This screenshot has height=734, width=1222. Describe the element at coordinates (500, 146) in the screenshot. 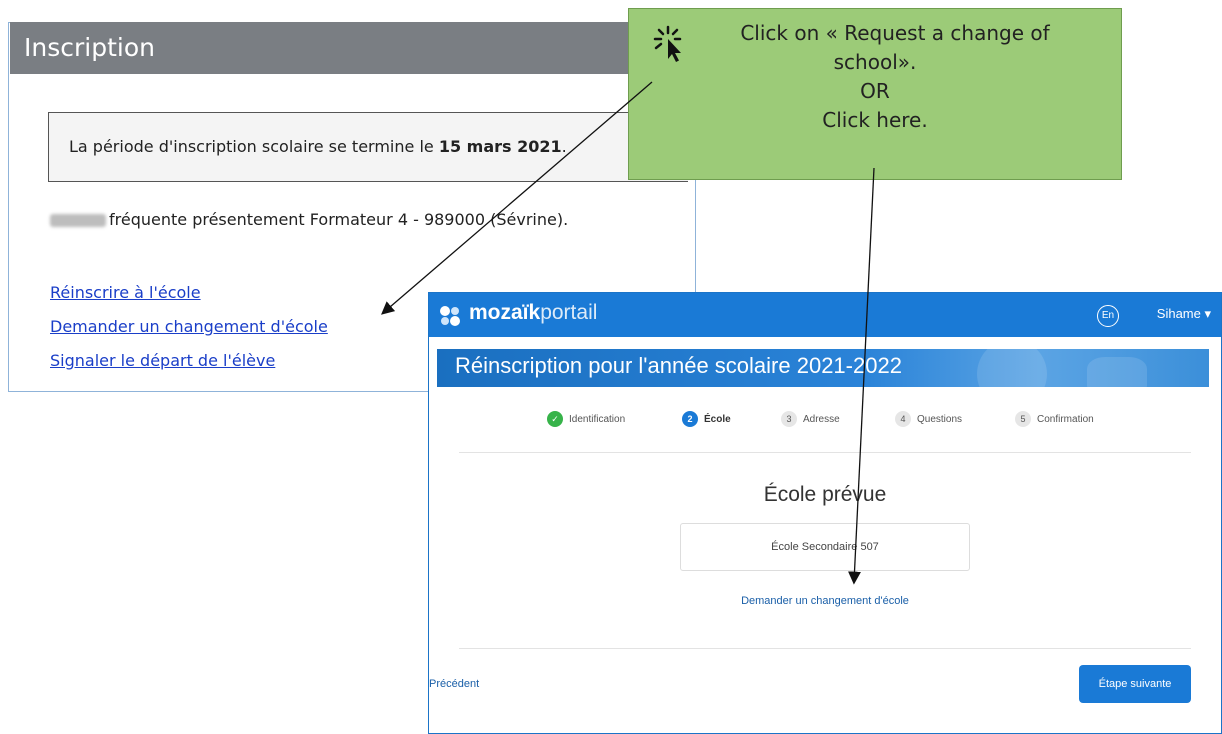

I see `period-date: 15 mars 2021` at that location.